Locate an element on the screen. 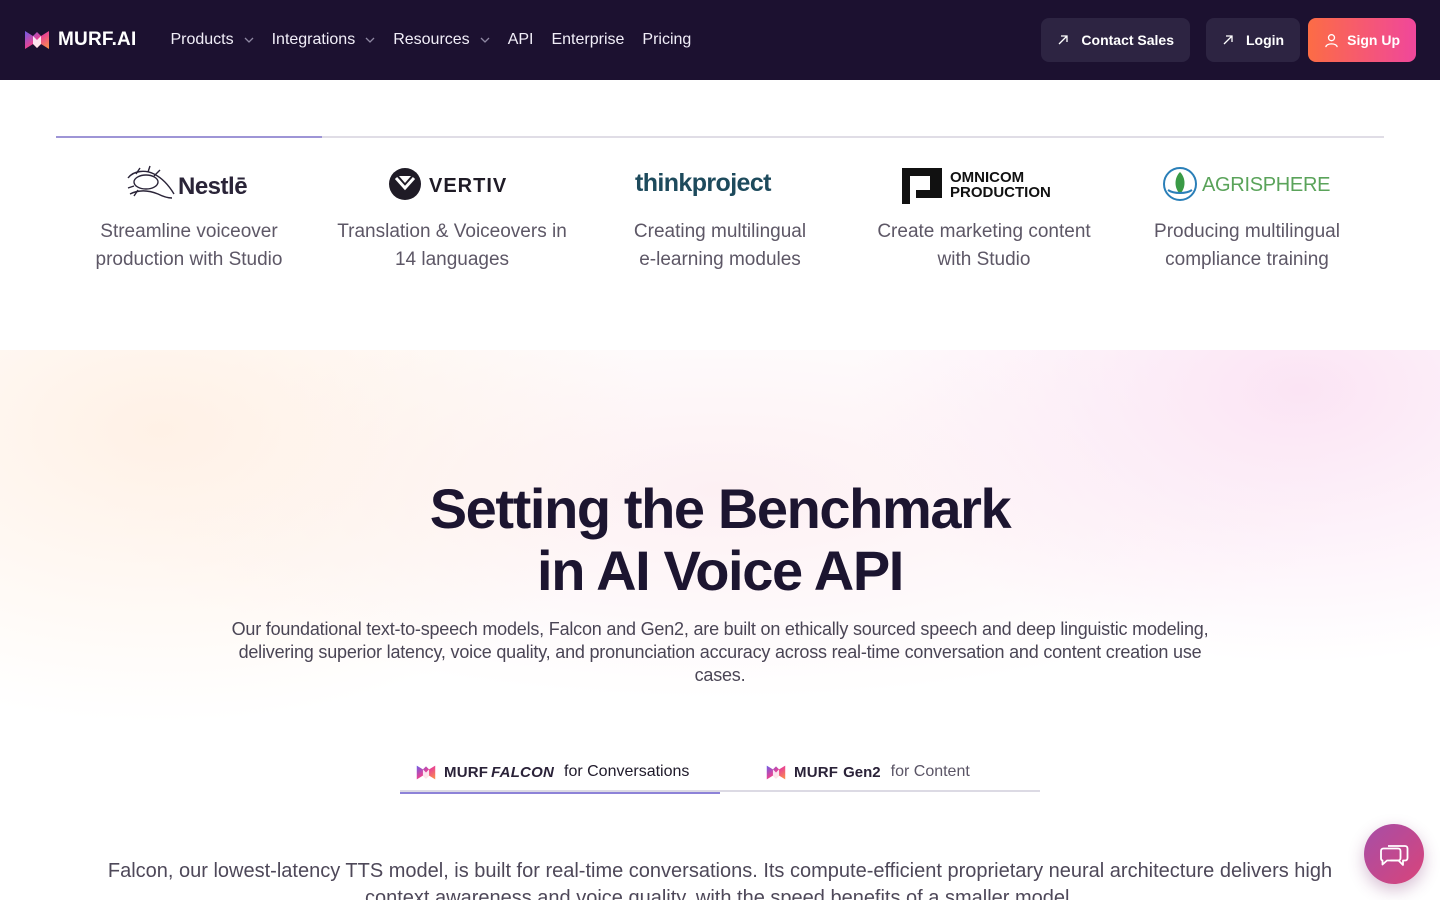 The height and width of the screenshot is (900, 1440). tab-brand: MURF FALCON is located at coordinates (499, 772).